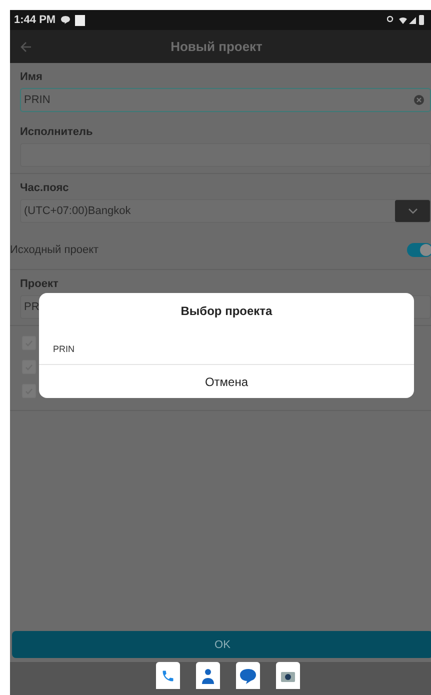 The height and width of the screenshot is (695, 431). I want to click on camera-icon, so click(287, 676).